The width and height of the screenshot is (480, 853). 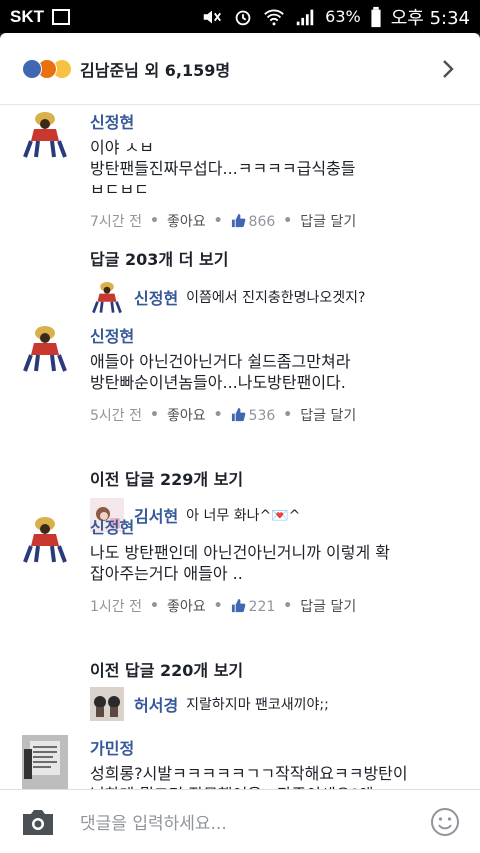 What do you see at coordinates (223, 606) in the screenshot?
I see `comment-meta: 1시간 전 • 좋아요 • 221 • 답글 달기` at bounding box center [223, 606].